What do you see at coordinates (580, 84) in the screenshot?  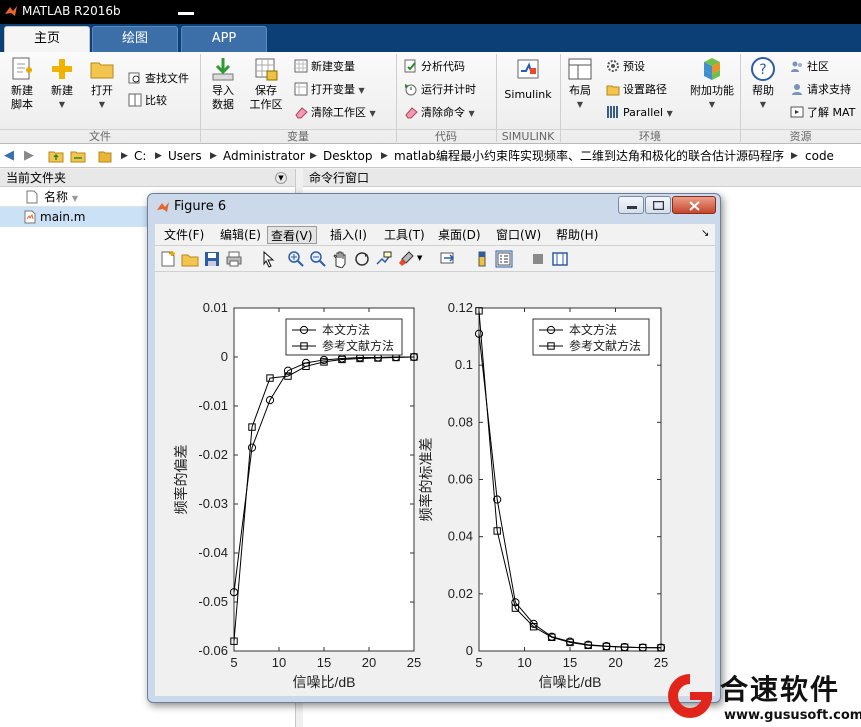 I see `layout-button: 布局 ▼` at bounding box center [580, 84].